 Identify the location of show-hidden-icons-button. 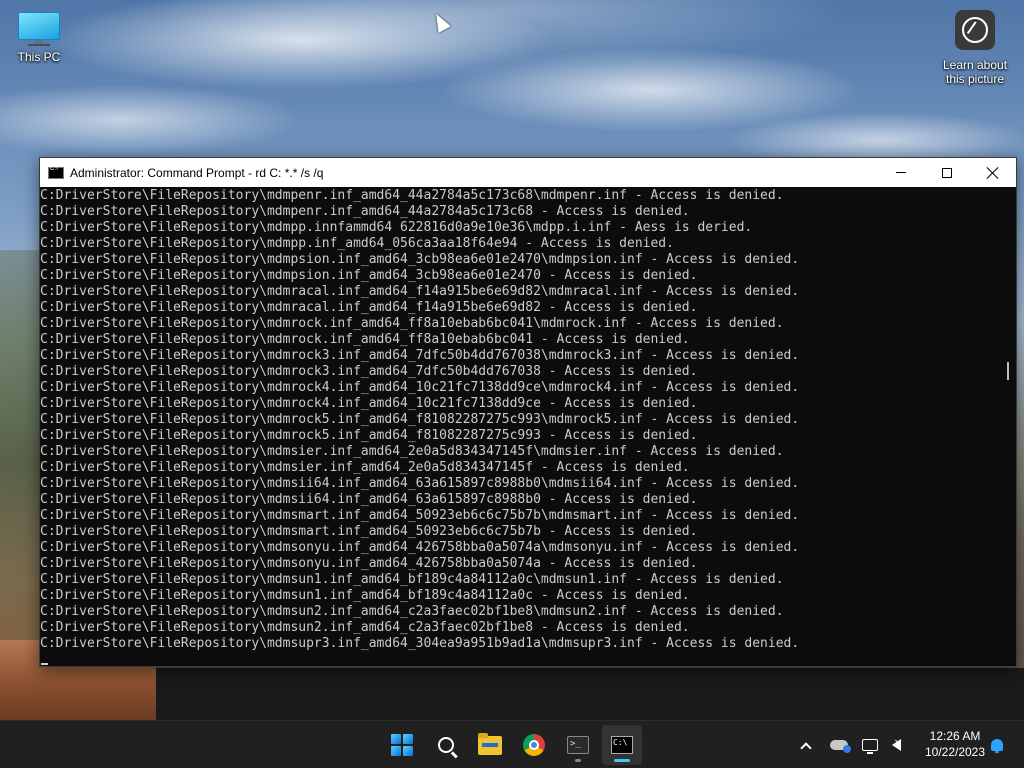
(806, 745).